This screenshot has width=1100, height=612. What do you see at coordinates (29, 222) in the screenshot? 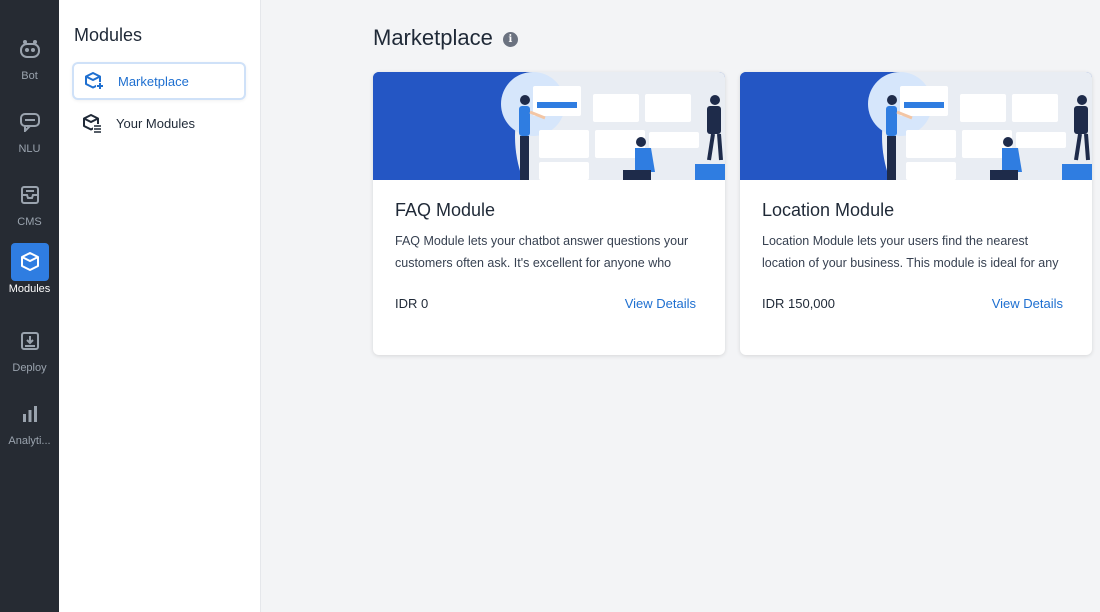
I see `rail-item-label: CMS` at bounding box center [29, 222].